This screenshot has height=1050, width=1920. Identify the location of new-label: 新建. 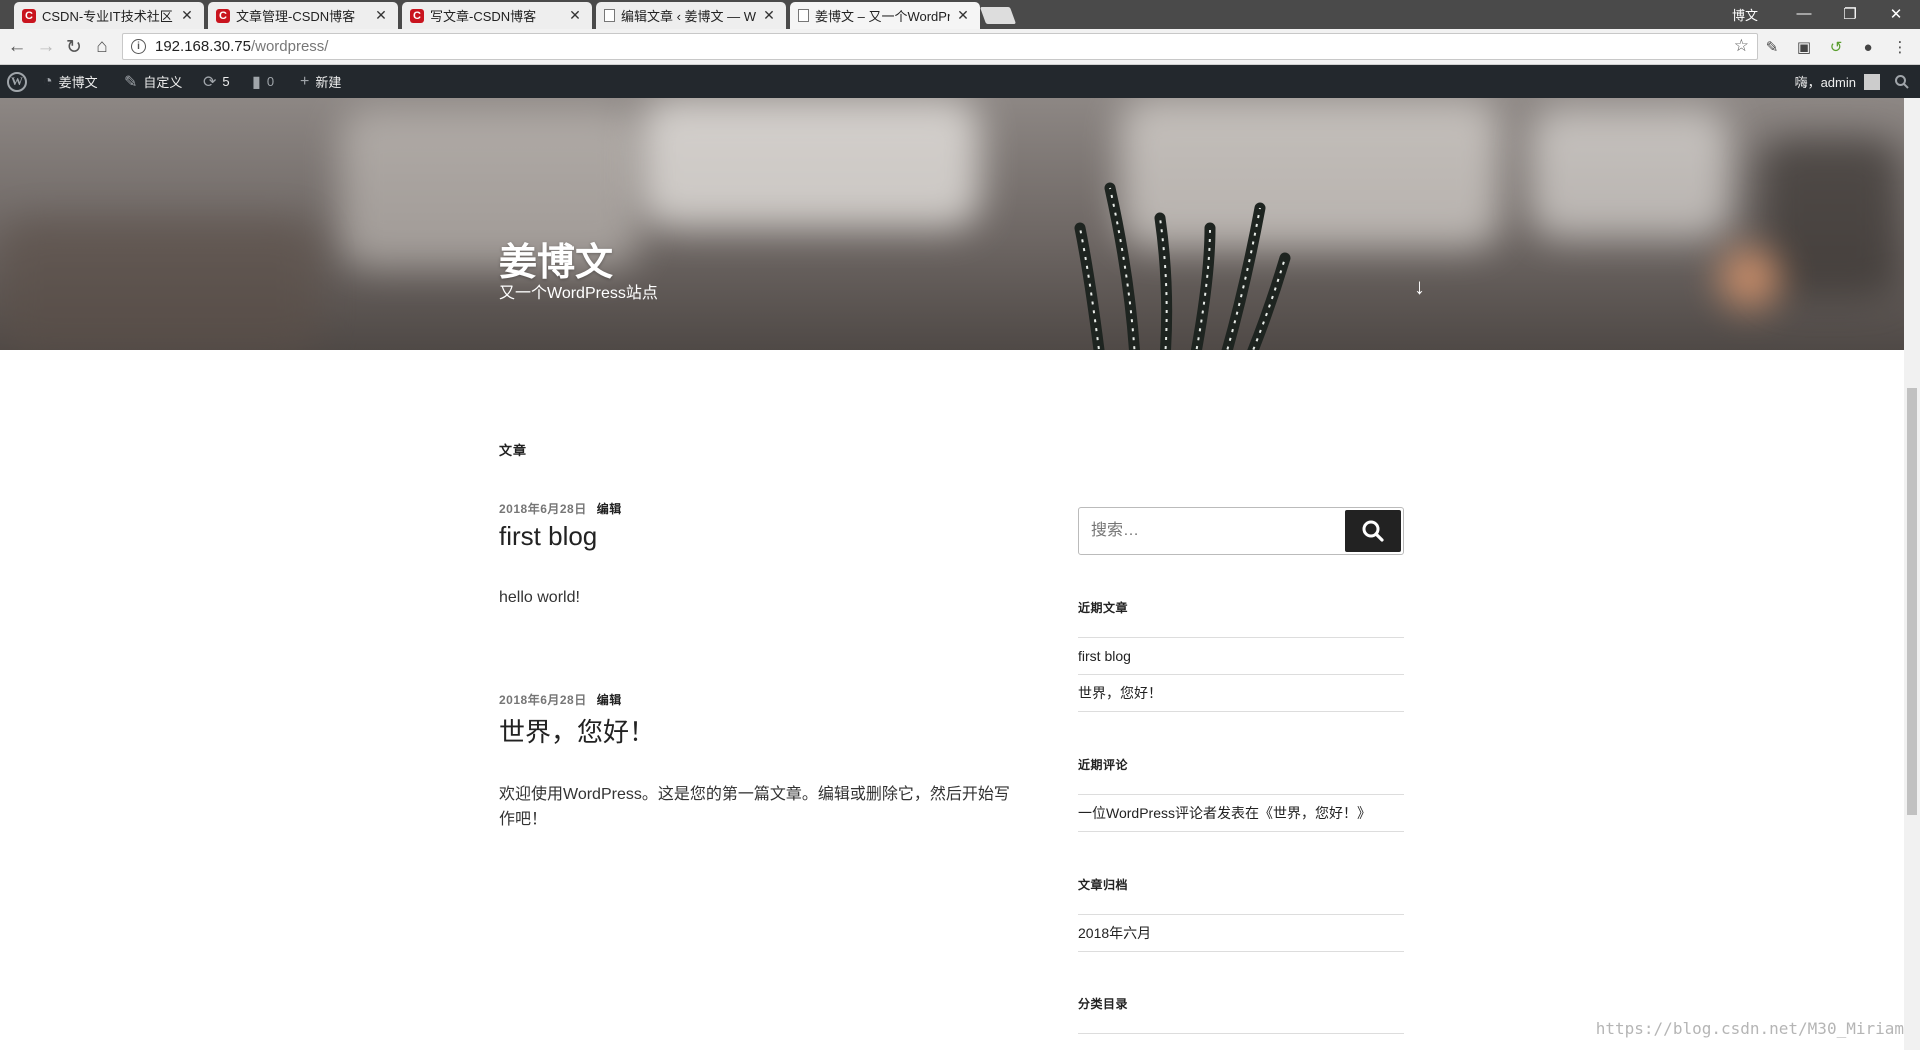
(328, 82).